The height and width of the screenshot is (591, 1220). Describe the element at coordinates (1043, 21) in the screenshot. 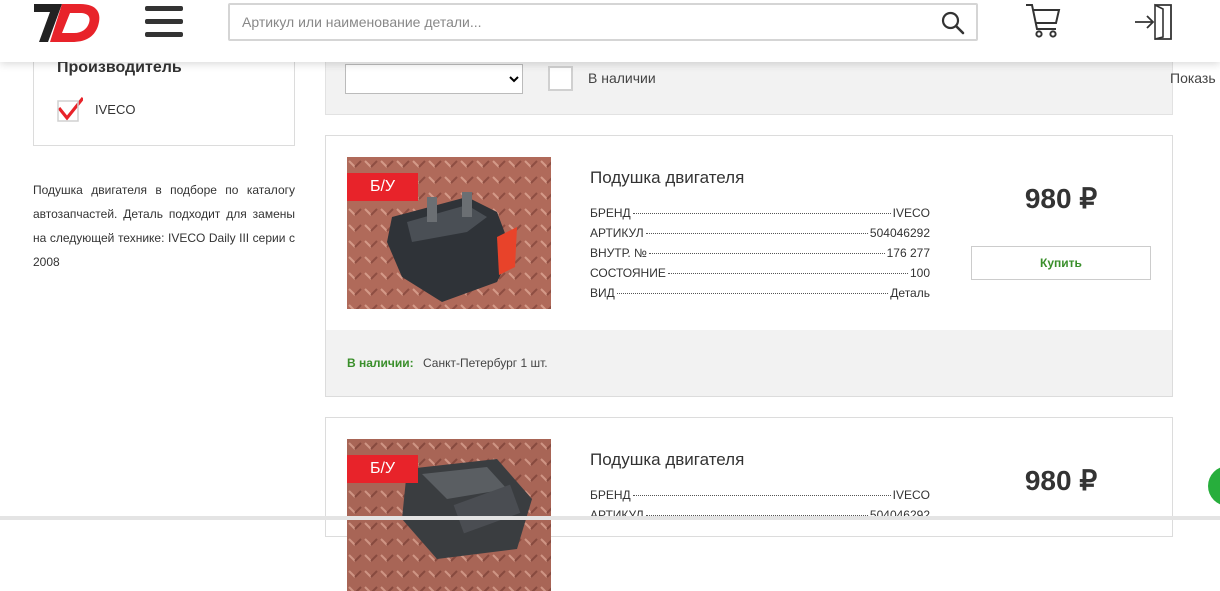

I see `cart-icon` at that location.